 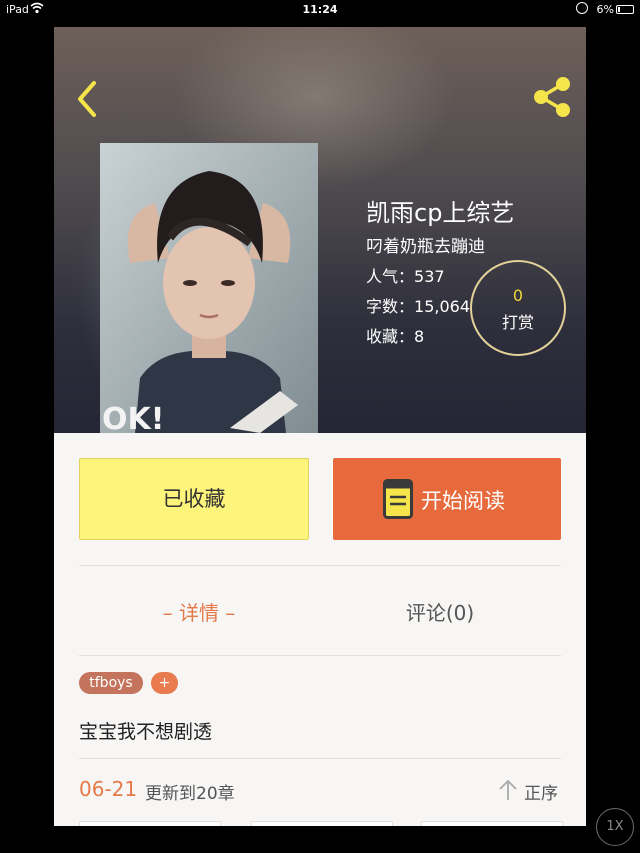 I want to click on add-tag-button: +, so click(x=164, y=683).